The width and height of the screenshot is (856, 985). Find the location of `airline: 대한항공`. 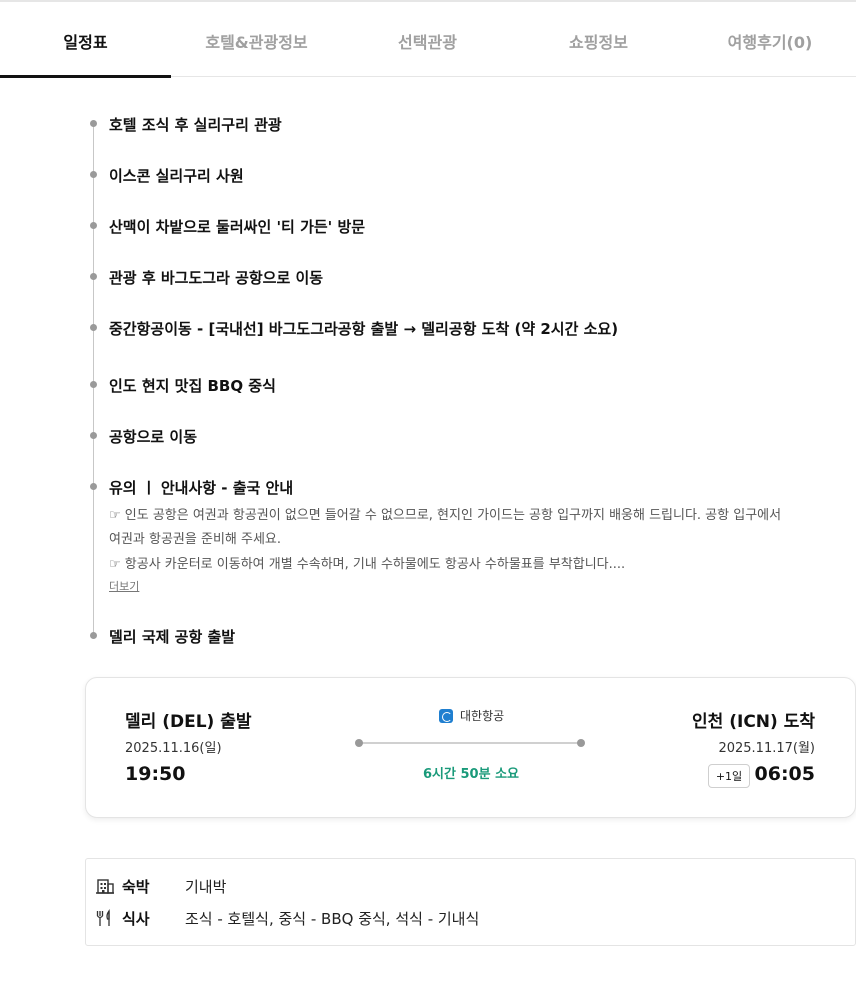

airline: 대한항공 is located at coordinates (471, 715).